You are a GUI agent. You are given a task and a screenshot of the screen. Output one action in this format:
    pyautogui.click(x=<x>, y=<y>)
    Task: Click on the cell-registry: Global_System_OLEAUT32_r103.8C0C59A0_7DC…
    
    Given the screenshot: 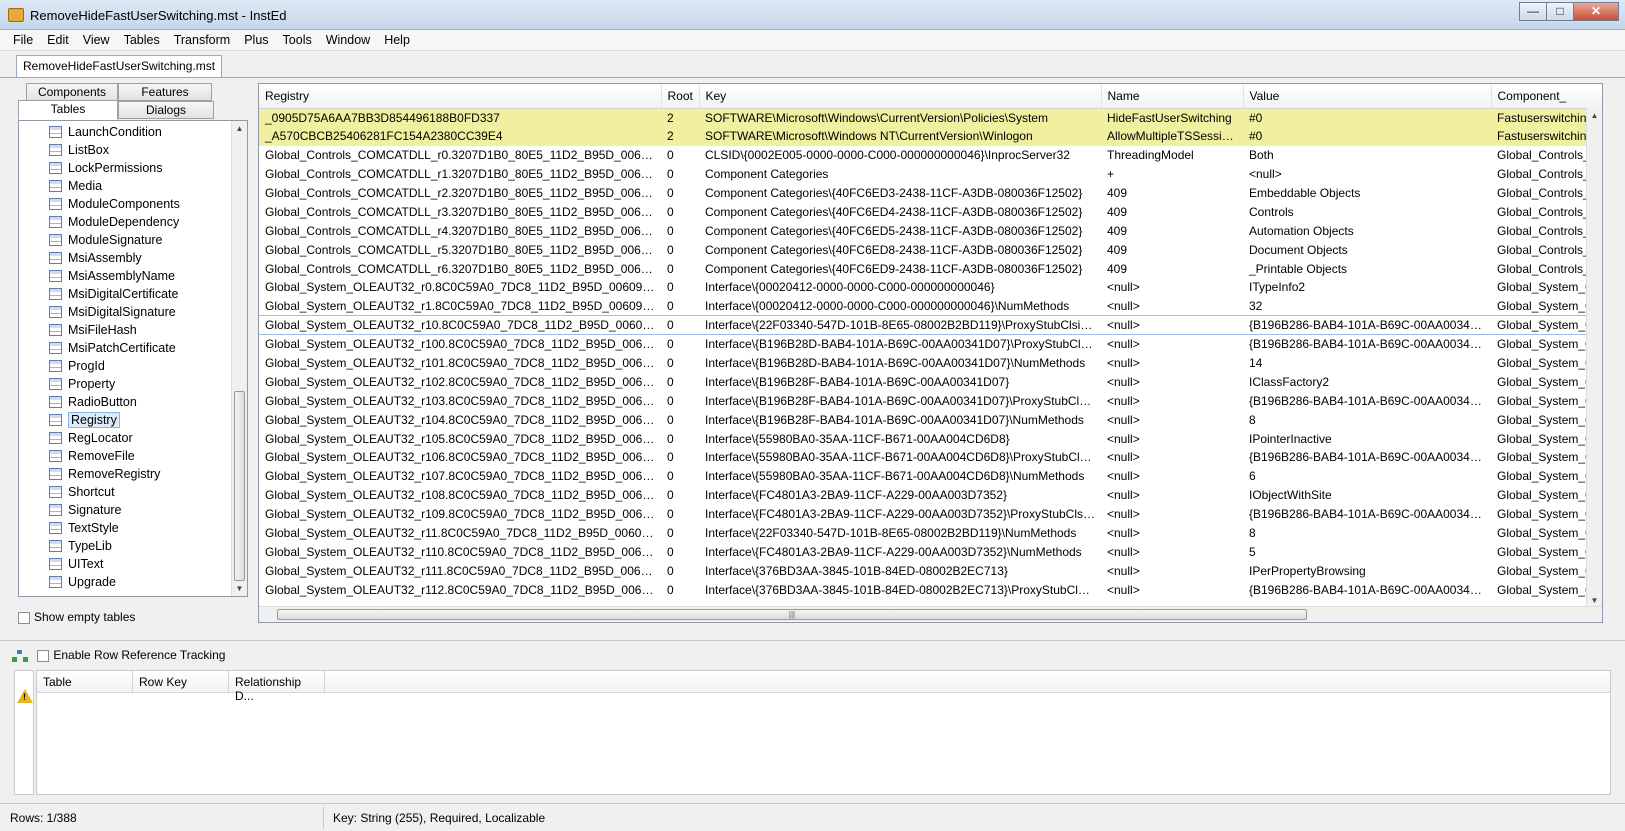 What is the action you would take?
    pyautogui.click(x=460, y=400)
    